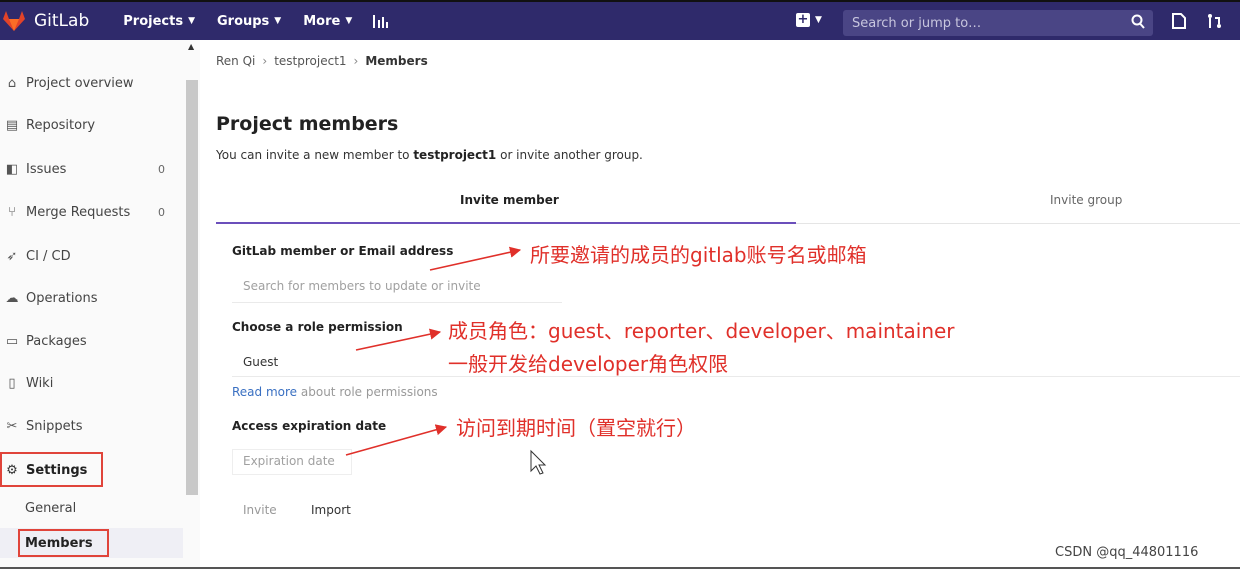  What do you see at coordinates (620, 568) in the screenshot?
I see `bottom-border` at bounding box center [620, 568].